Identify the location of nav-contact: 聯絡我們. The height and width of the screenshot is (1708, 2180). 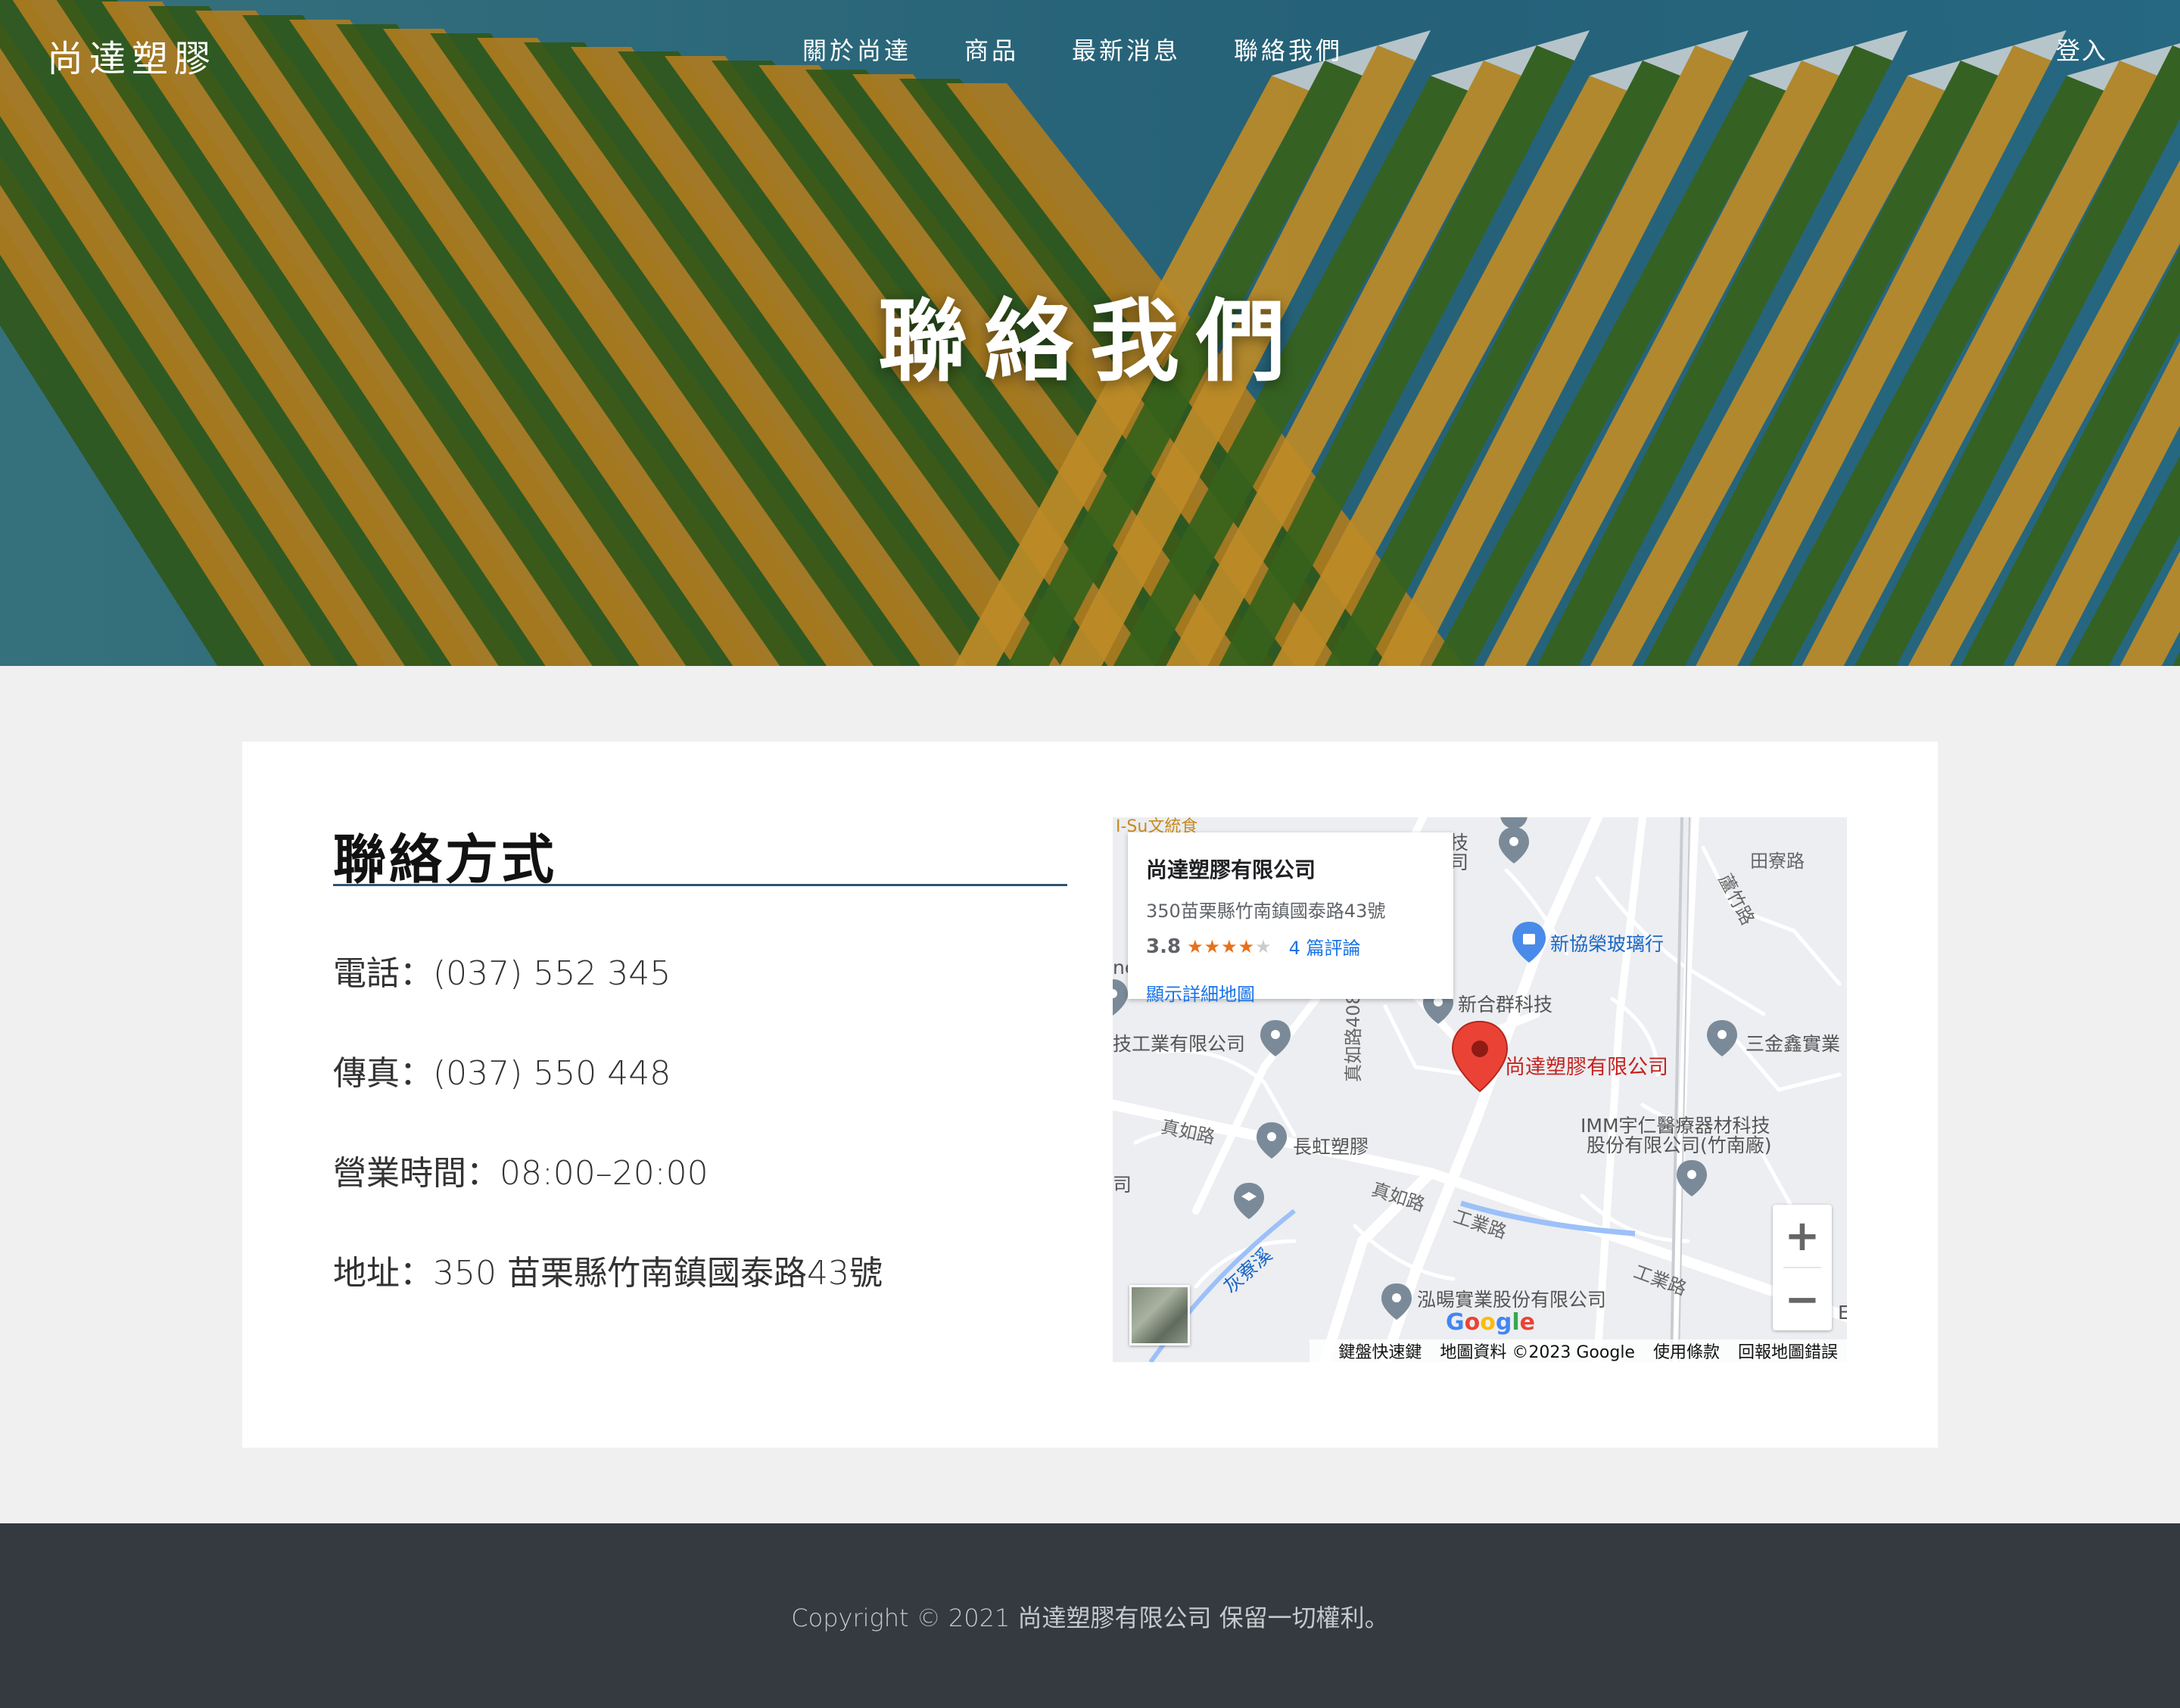
(1288, 49).